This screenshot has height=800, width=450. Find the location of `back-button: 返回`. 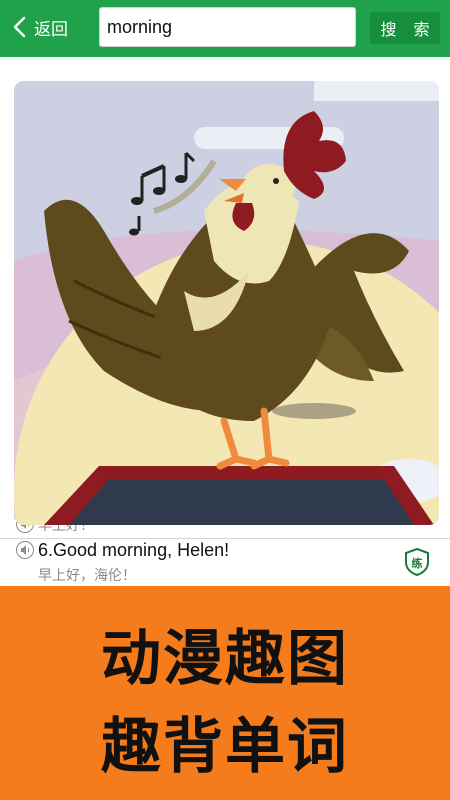

back-button: 返回 is located at coordinates (40, 27).